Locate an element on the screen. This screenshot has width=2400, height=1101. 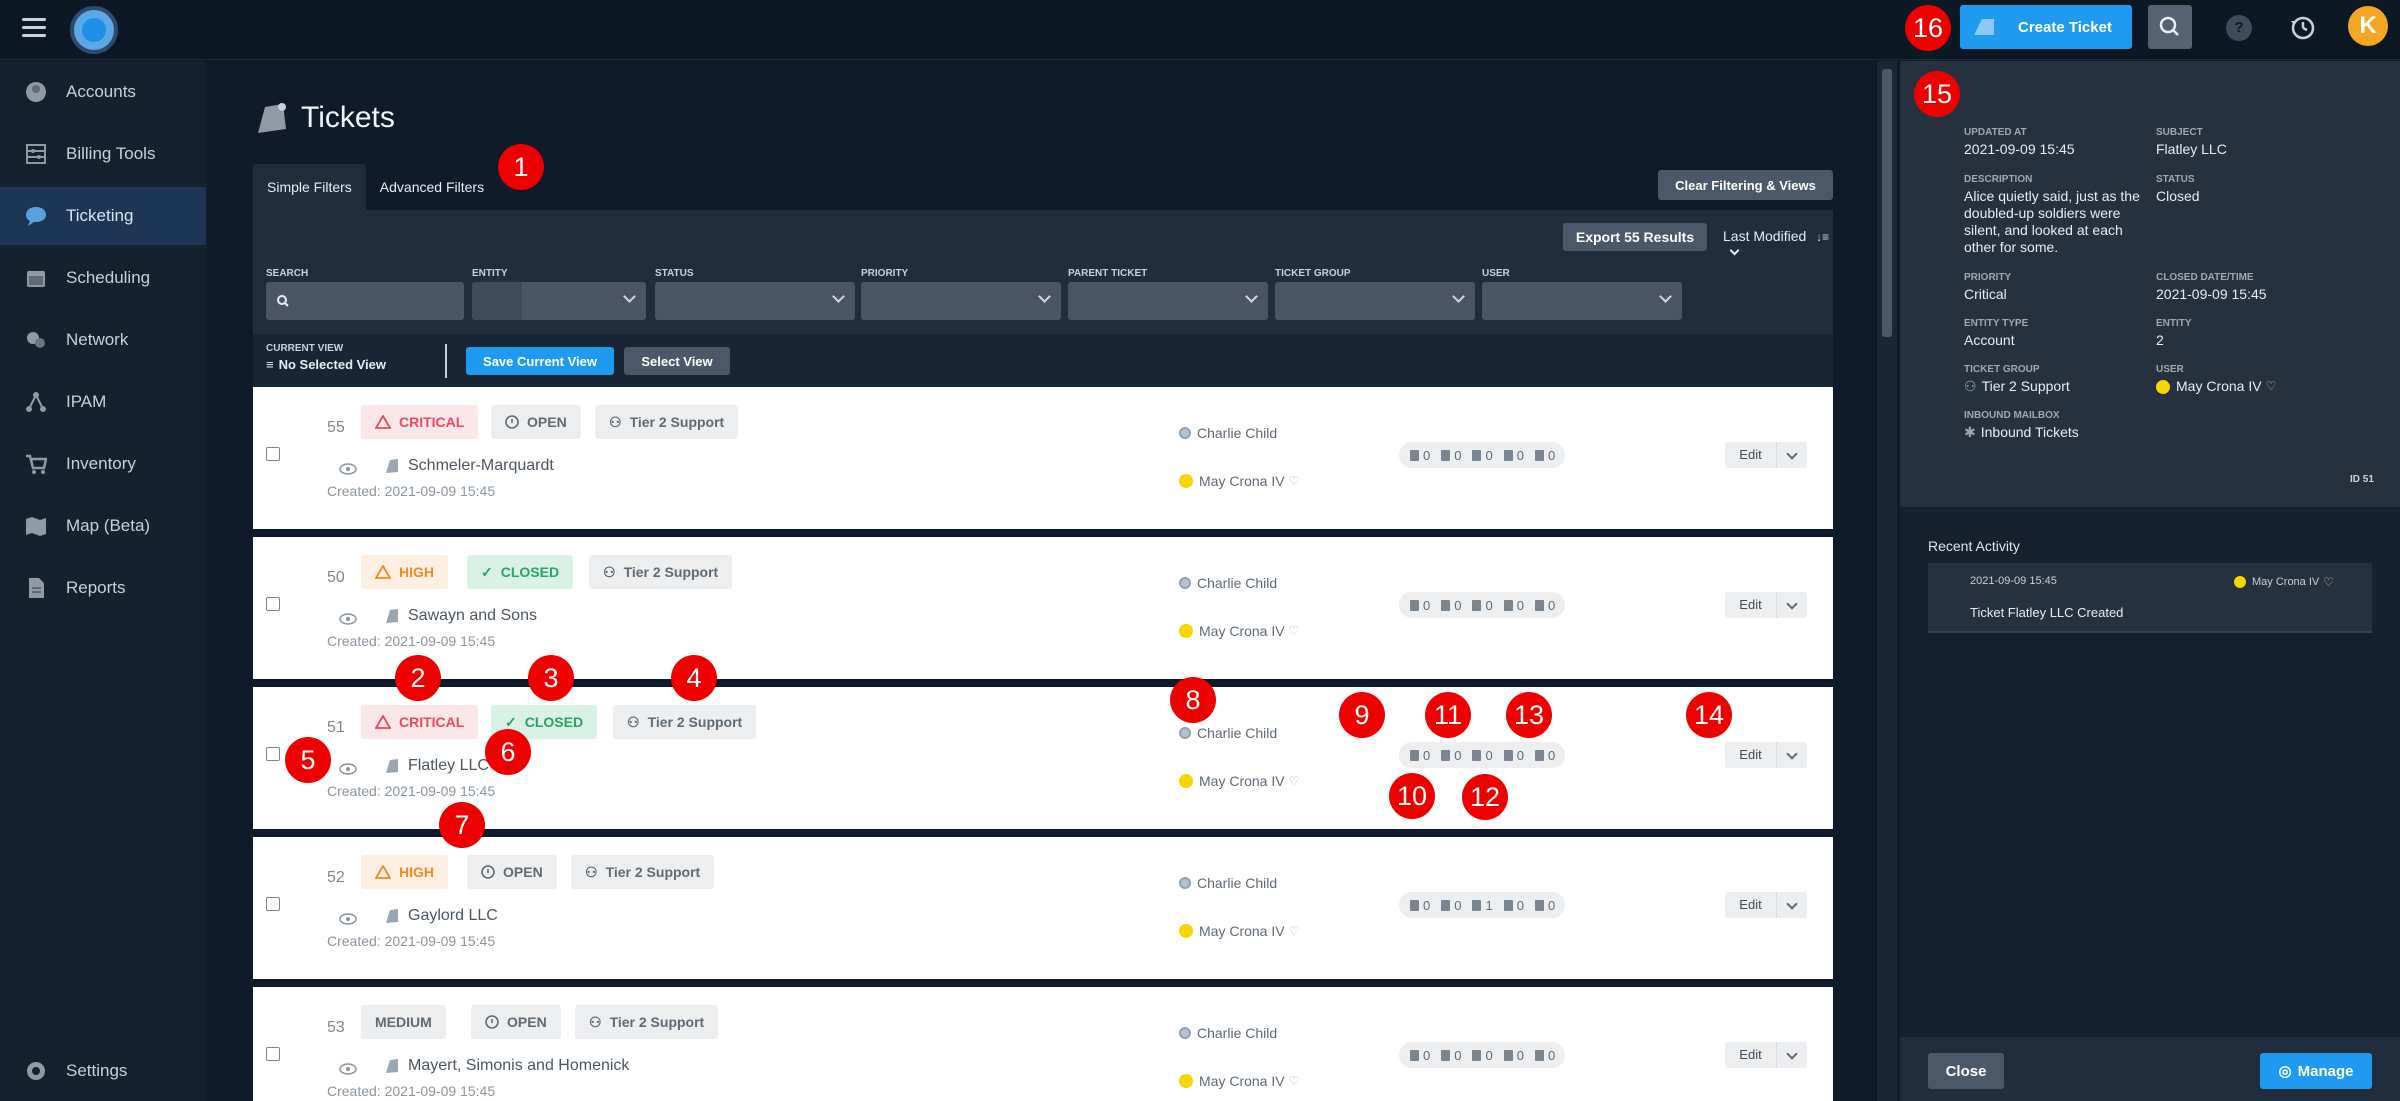
scrollbar is located at coordinates (1887, 581).